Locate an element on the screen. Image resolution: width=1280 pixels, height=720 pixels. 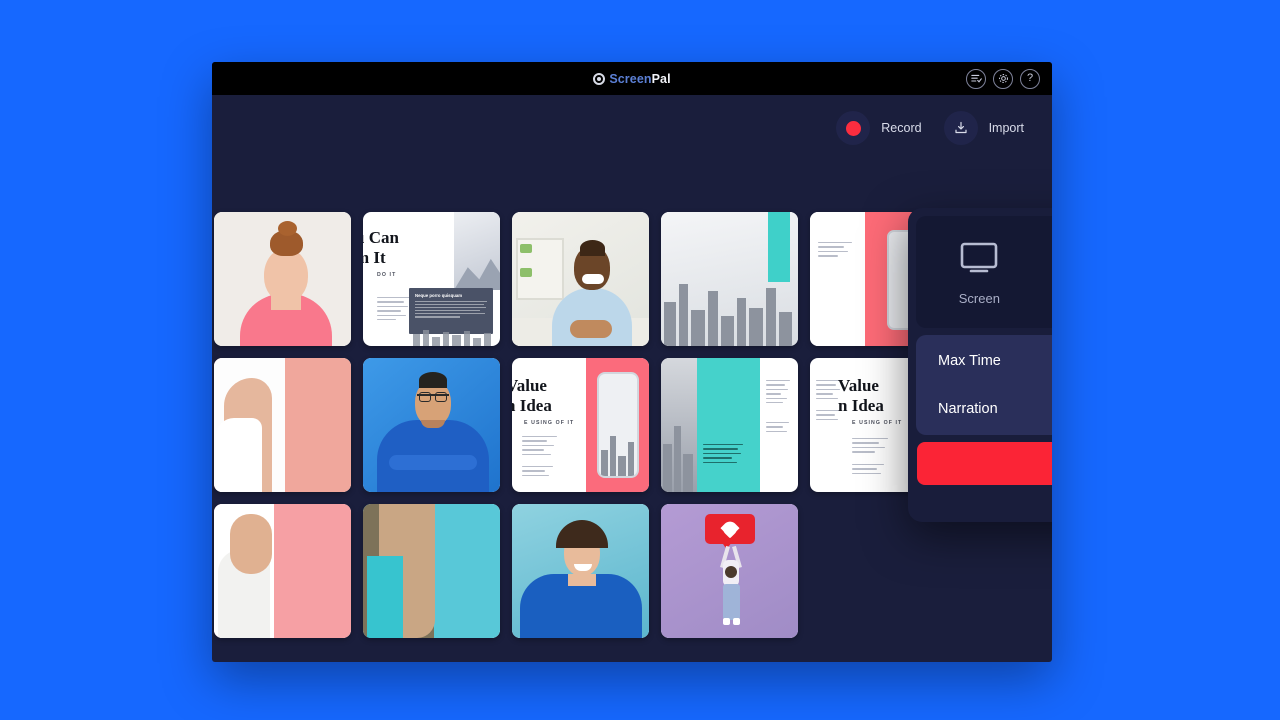
record-toolbar-button: Record is located at coordinates (879, 128).